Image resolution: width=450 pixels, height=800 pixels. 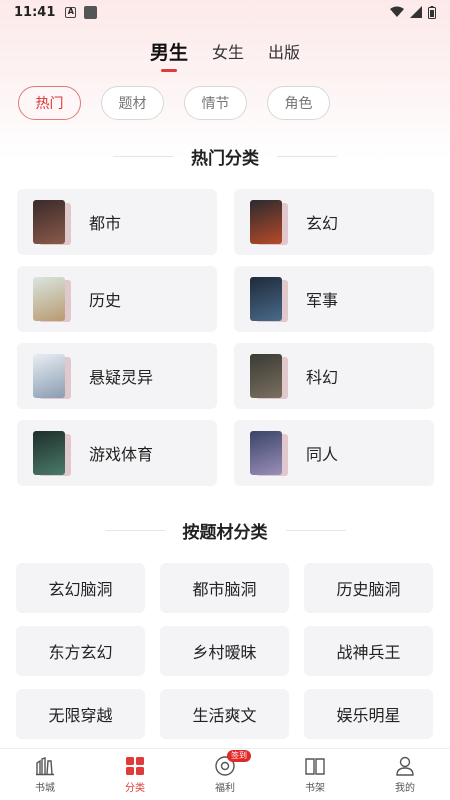 What do you see at coordinates (225, 12) in the screenshot?
I see `status-bar: 11:41 A` at bounding box center [225, 12].